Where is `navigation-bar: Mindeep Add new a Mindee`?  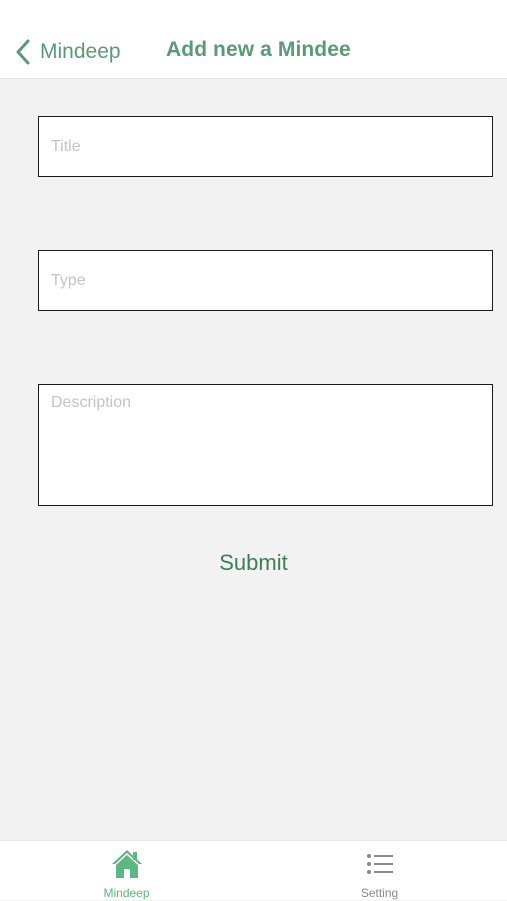 navigation-bar: Mindeep Add new a Mindee is located at coordinates (253, 39).